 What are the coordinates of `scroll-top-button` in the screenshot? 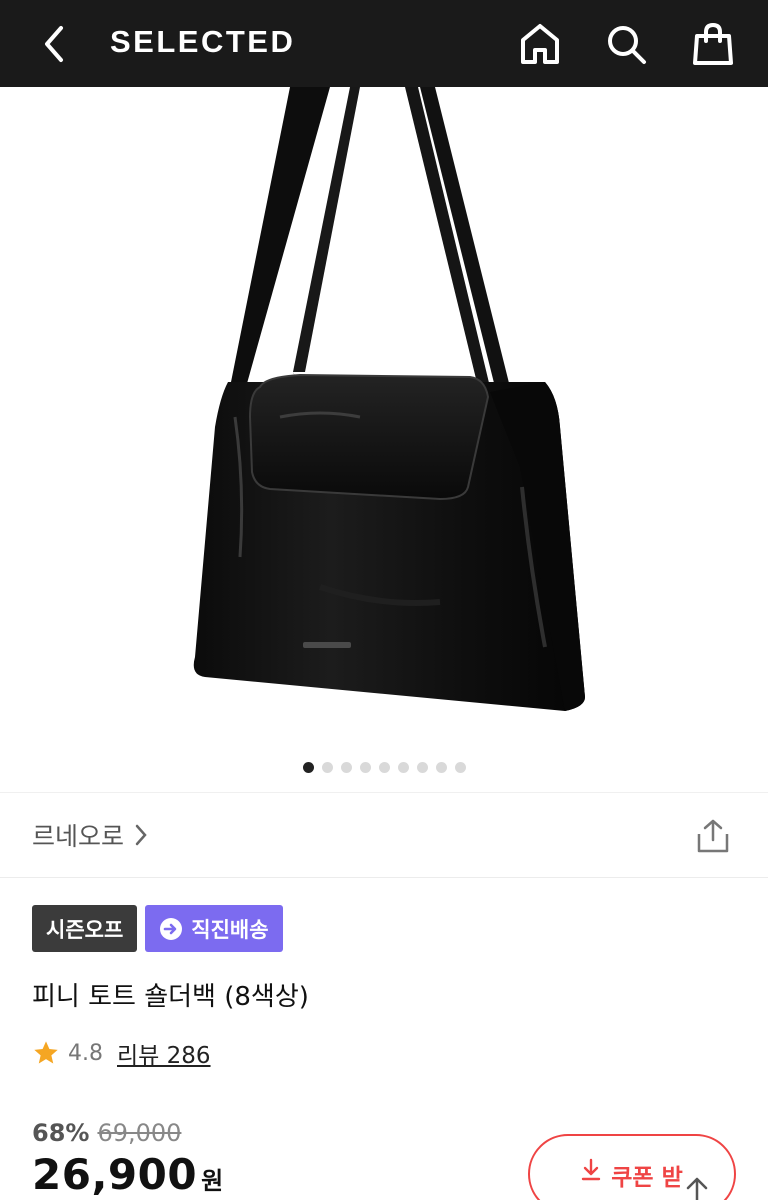 It's located at (697, 1185).